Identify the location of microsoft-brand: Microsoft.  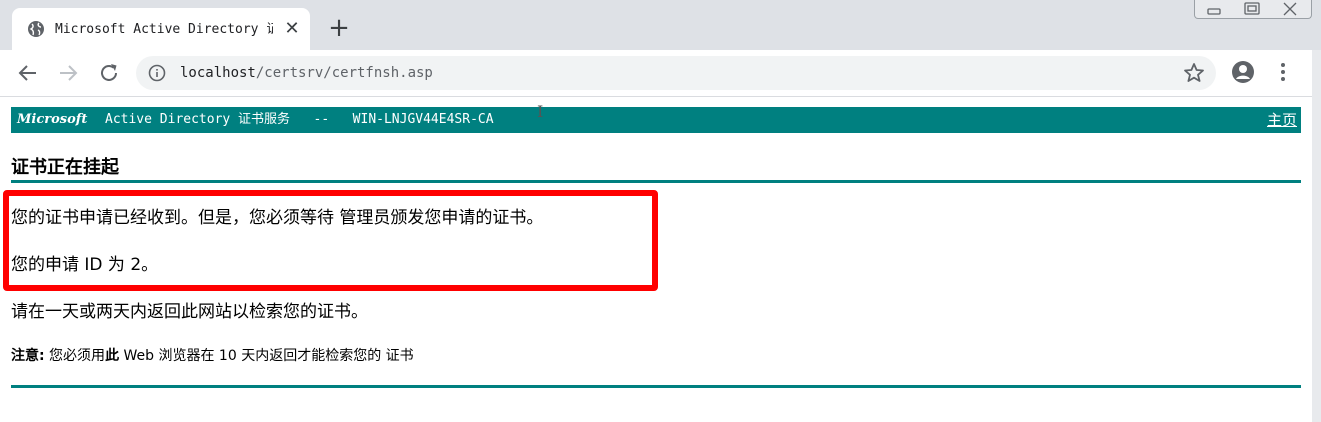
(52, 119).